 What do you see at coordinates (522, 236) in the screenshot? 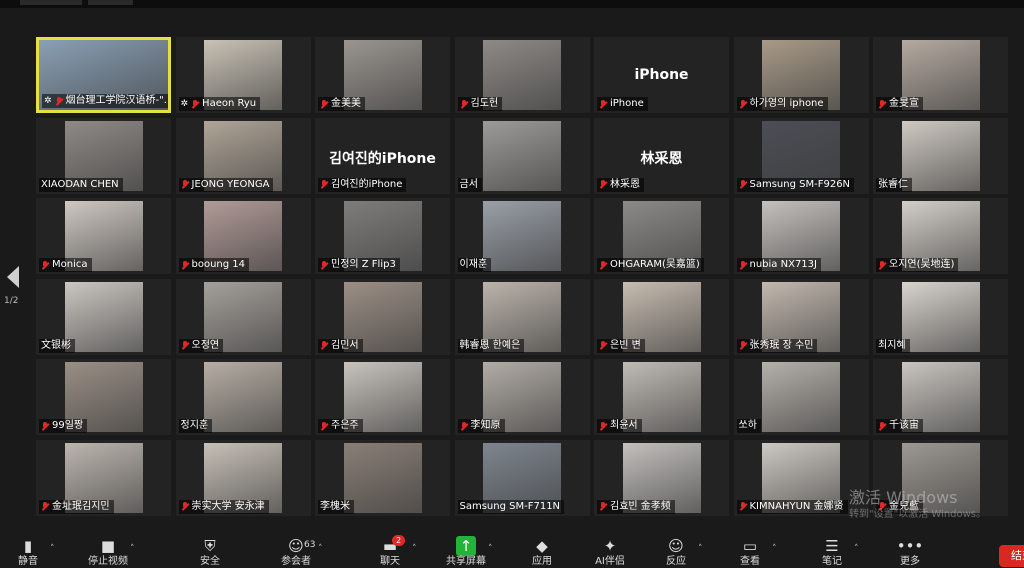
I see `participant-tile: 이재훈` at bounding box center [522, 236].